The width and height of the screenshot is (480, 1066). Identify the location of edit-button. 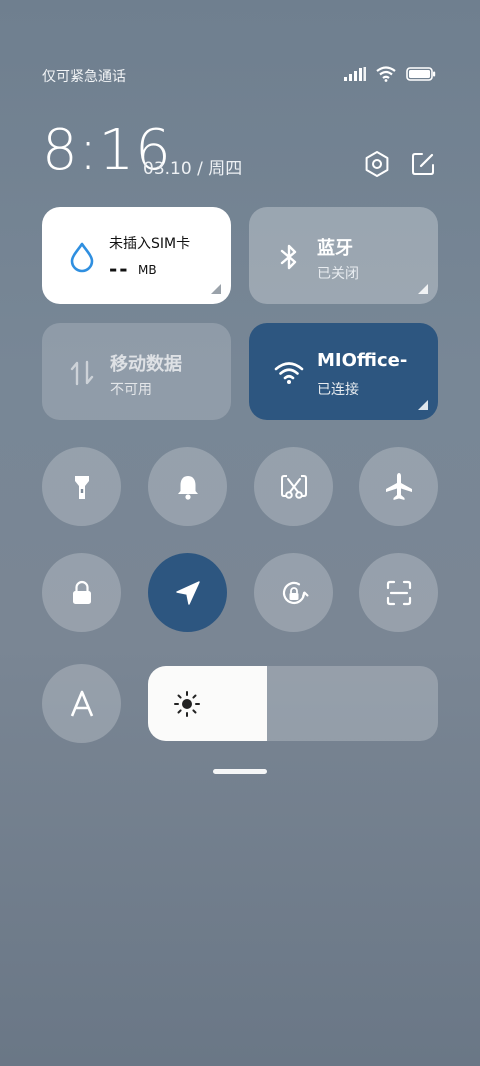
(423, 164).